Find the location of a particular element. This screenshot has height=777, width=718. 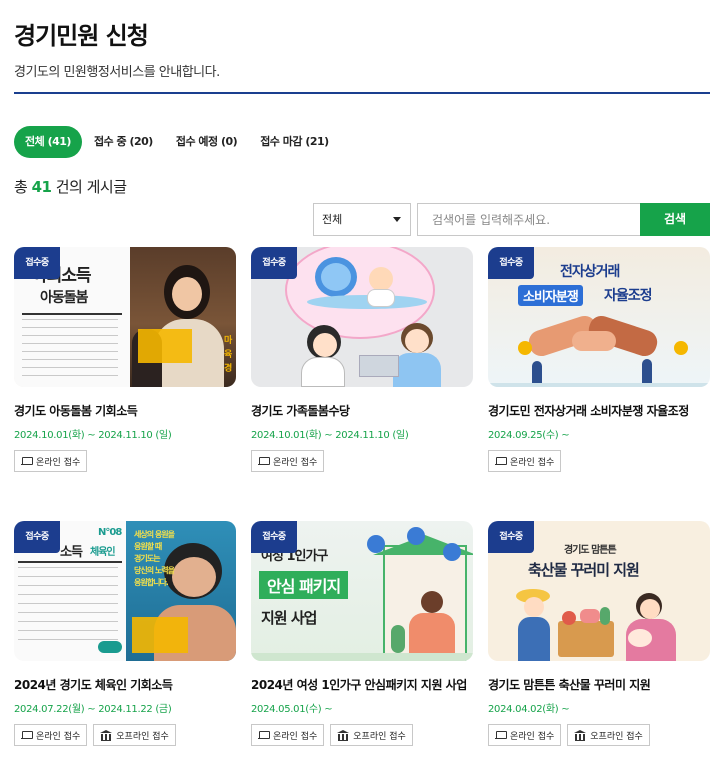

thumb-quote-5: 응원합니다. is located at coordinates (151, 582).